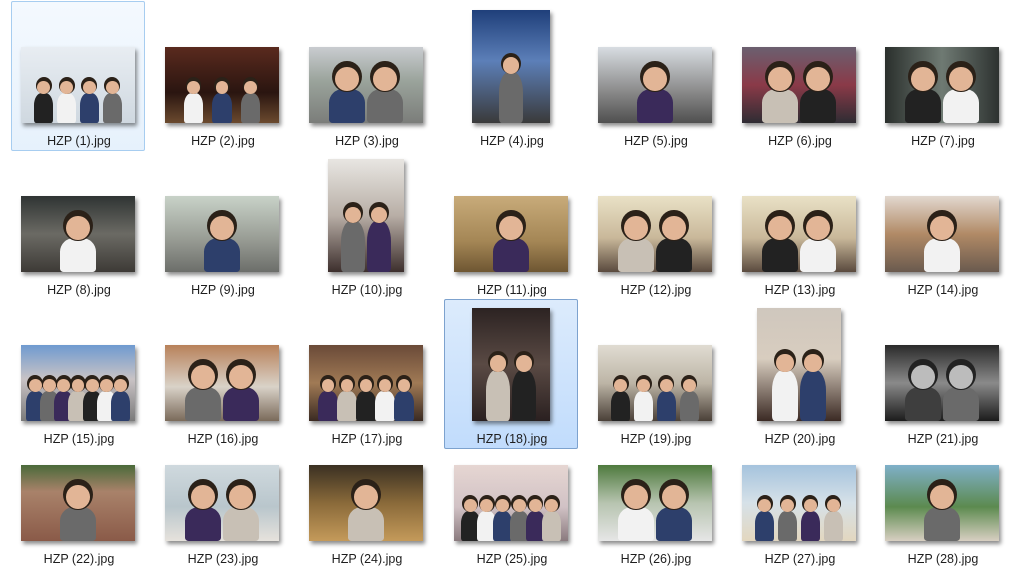 Image resolution: width=1015 pixels, height=574 pixels. What do you see at coordinates (78, 76) in the screenshot?
I see `file-item: HZP (1).jpg` at bounding box center [78, 76].